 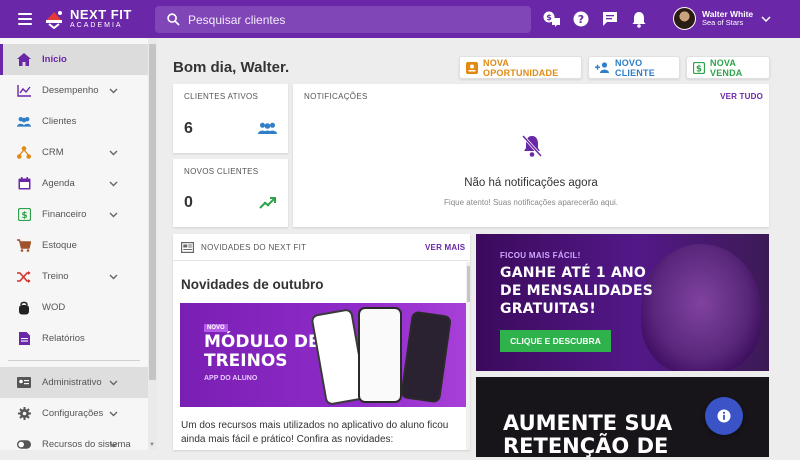 What do you see at coordinates (24, 383) in the screenshot?
I see `id-card-icon` at bounding box center [24, 383].